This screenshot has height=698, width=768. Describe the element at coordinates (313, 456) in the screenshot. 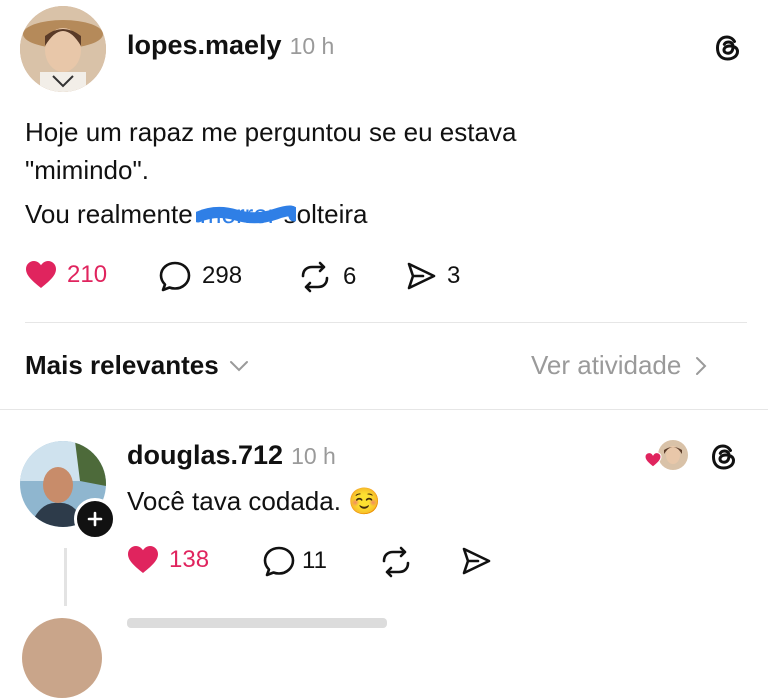

I see `reply-timestamp: 10 h` at that location.